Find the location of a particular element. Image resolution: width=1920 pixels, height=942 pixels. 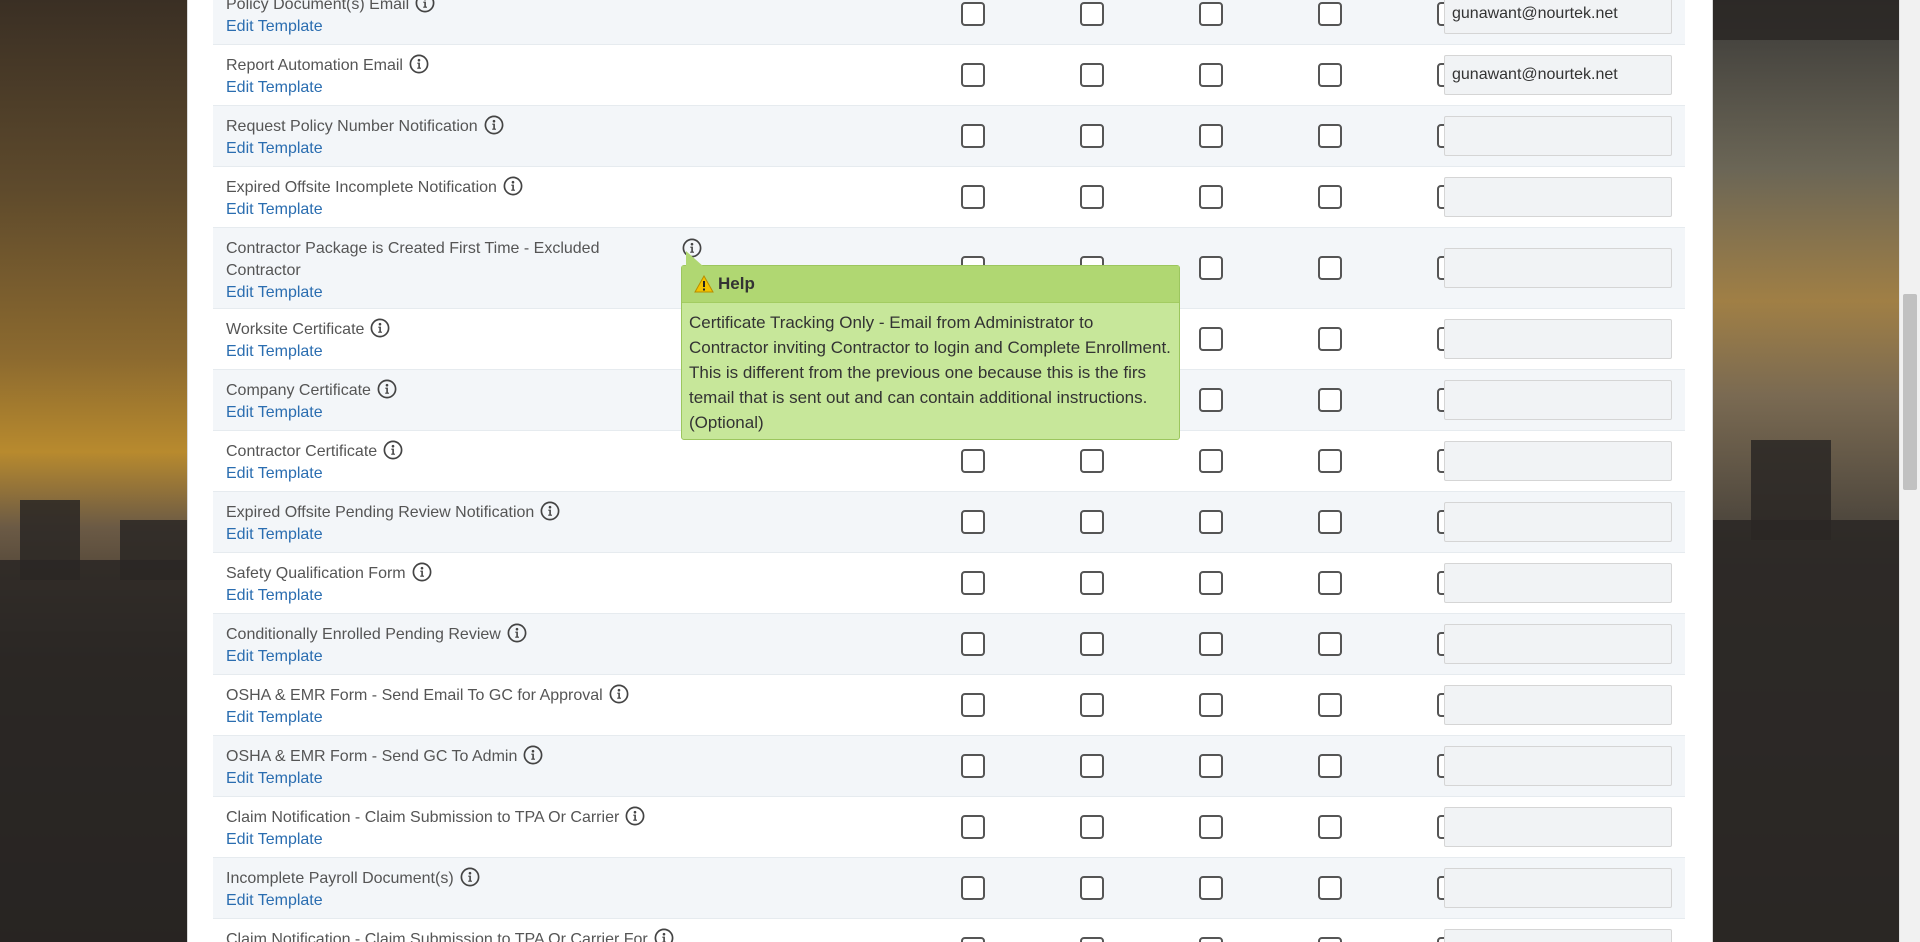

scrollbar-thumb is located at coordinates (1910, 392).